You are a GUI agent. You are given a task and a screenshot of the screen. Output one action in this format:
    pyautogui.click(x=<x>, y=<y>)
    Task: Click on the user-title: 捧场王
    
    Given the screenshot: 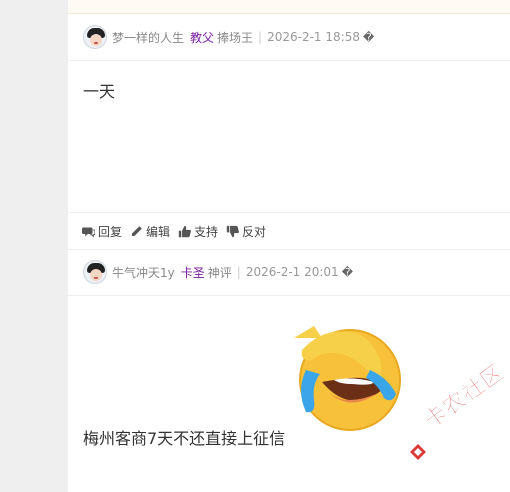 What is the action you would take?
    pyautogui.click(x=235, y=37)
    